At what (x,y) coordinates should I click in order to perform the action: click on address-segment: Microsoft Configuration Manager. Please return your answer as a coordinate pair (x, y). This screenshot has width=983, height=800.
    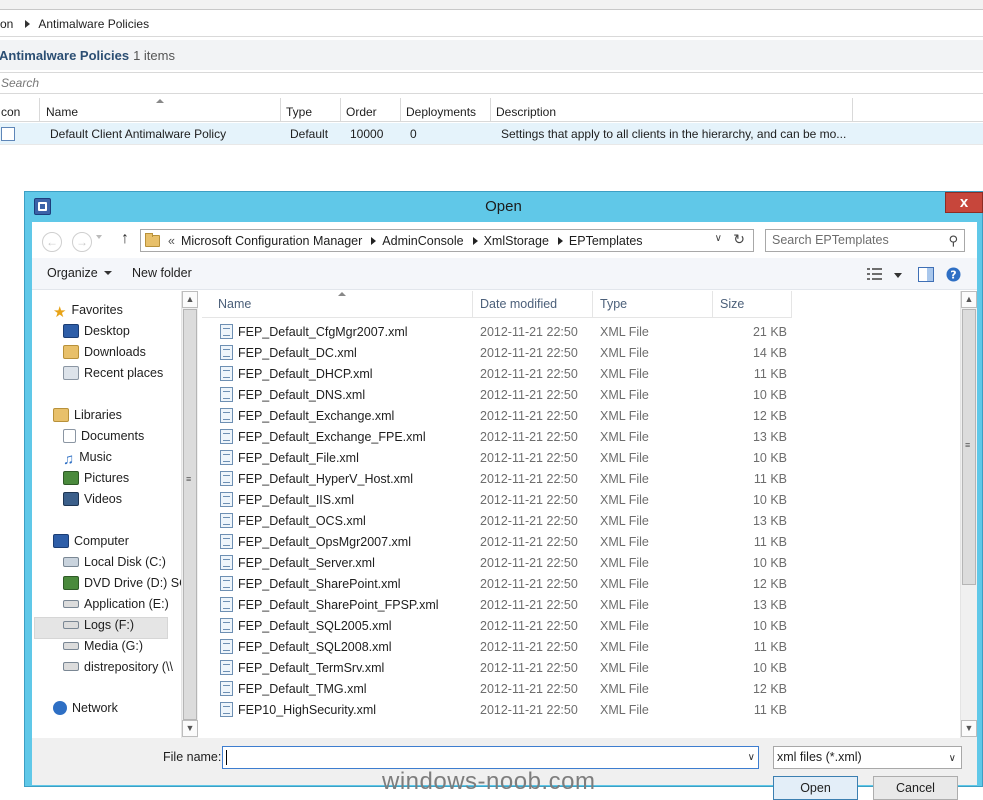
    Looking at the image, I should click on (279, 241).